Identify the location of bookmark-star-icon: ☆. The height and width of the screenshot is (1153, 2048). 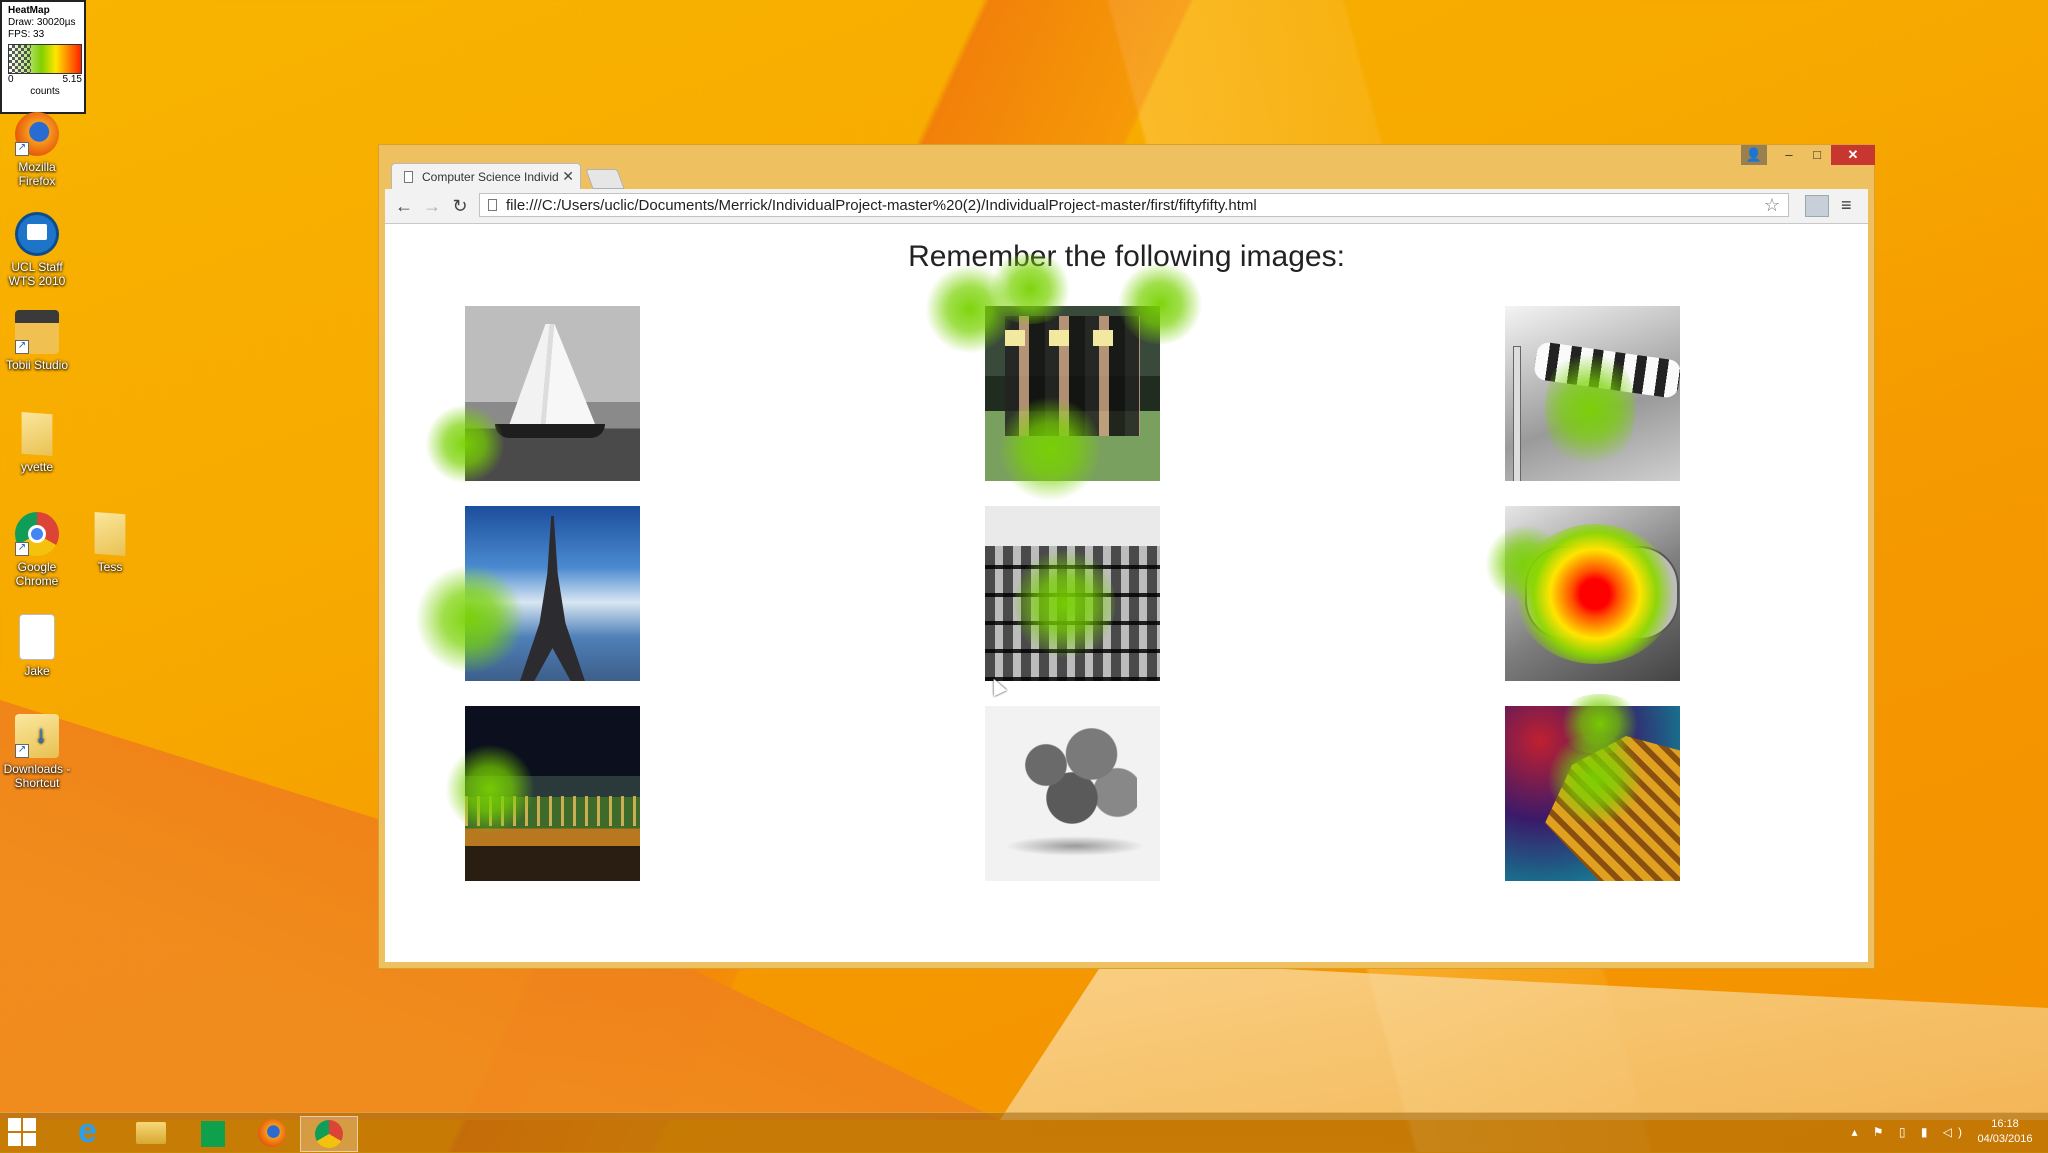
(1772, 205).